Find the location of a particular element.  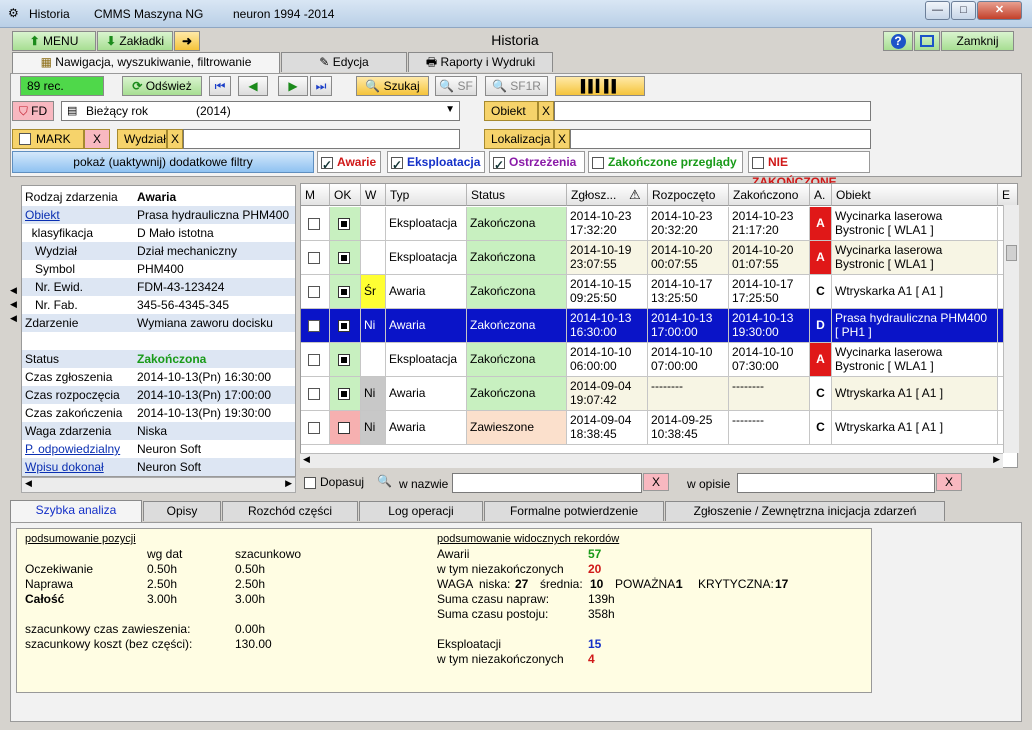

completed-reviews-checkbox is located at coordinates (598, 162).